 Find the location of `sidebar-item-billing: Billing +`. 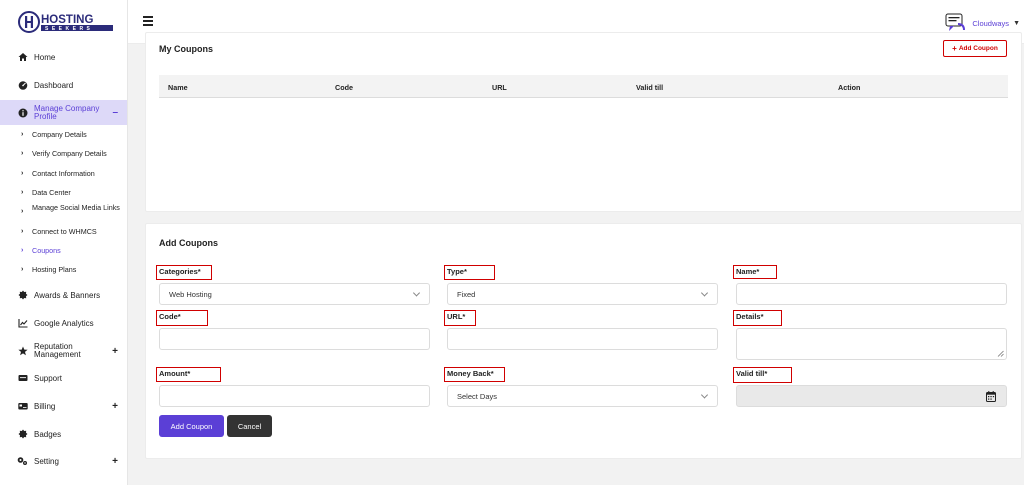

sidebar-item-billing: Billing + is located at coordinates (63, 406).